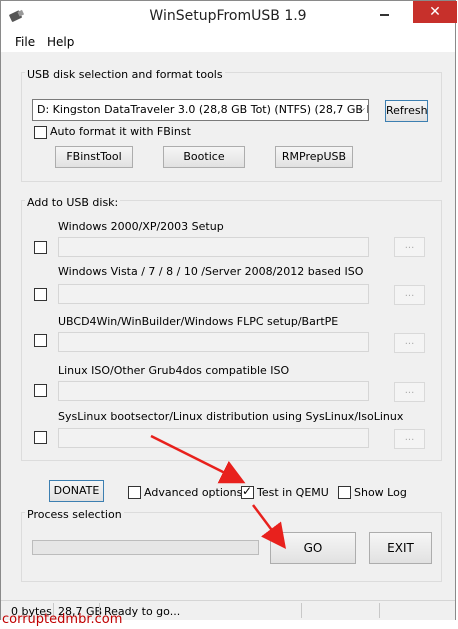 This screenshot has width=458, height=629. What do you see at coordinates (141, 226) in the screenshot?
I see `row-label-winxp: Windows 2000/XP/2003 Setup` at bounding box center [141, 226].